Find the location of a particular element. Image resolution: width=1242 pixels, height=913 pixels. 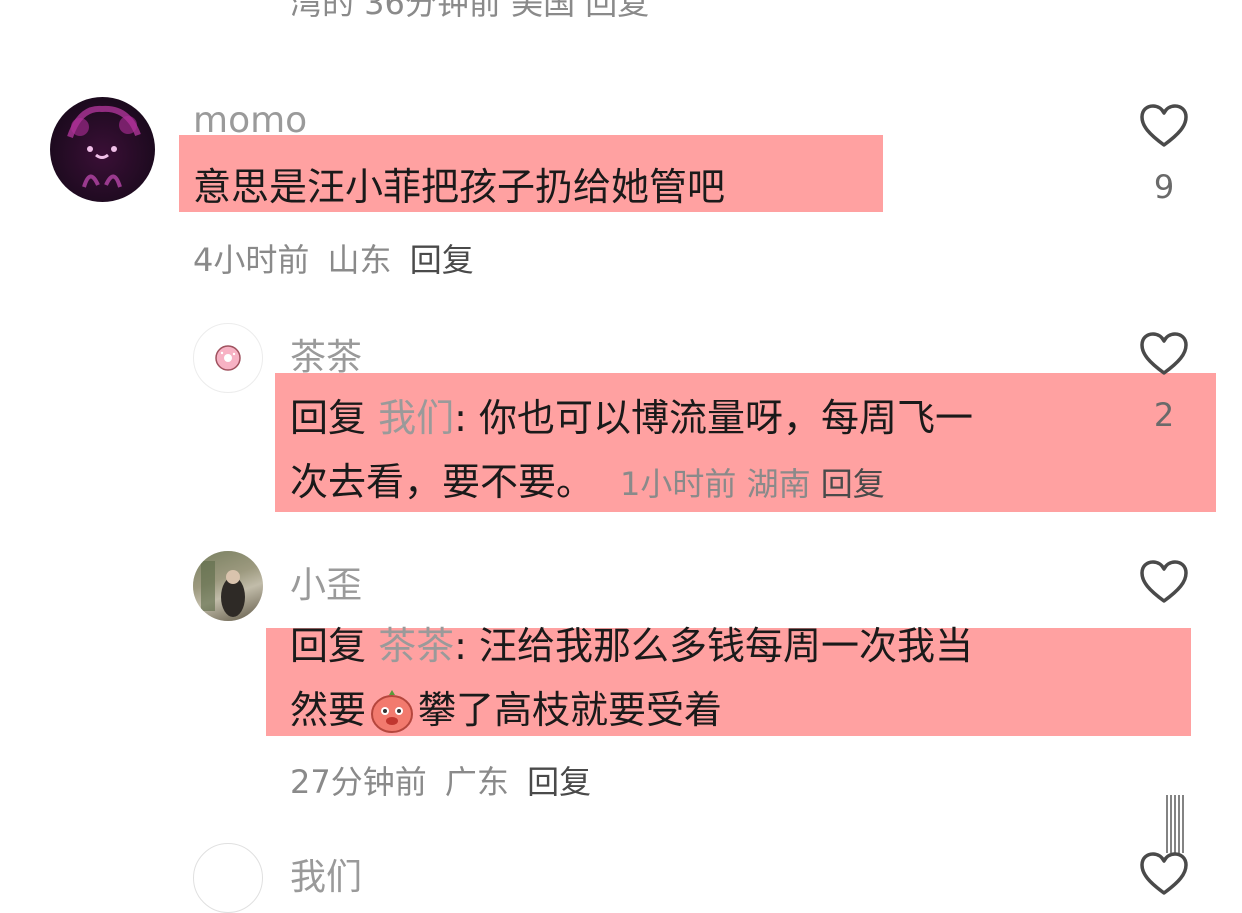

comment-location: 山东 is located at coordinates (359, 260).